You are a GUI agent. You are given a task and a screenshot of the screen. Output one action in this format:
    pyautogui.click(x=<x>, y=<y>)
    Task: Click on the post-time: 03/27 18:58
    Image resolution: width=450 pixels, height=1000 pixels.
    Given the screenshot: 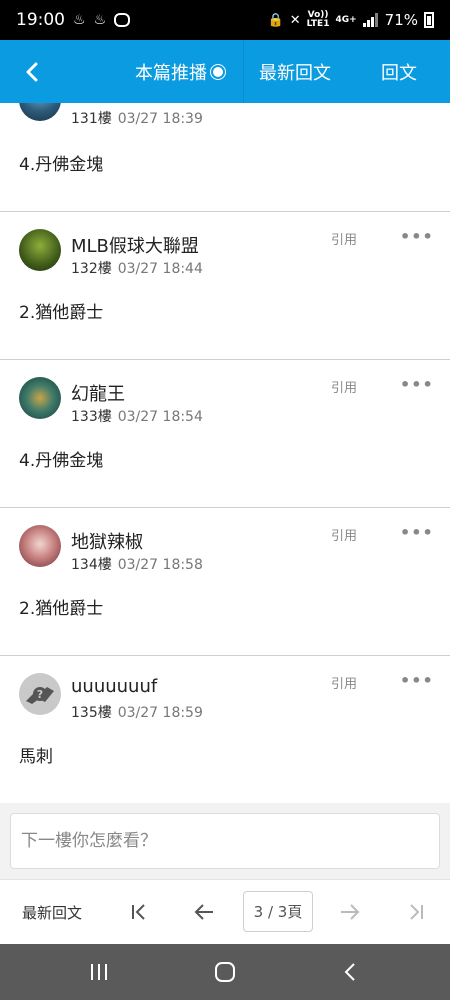 What is the action you would take?
    pyautogui.click(x=160, y=565)
    